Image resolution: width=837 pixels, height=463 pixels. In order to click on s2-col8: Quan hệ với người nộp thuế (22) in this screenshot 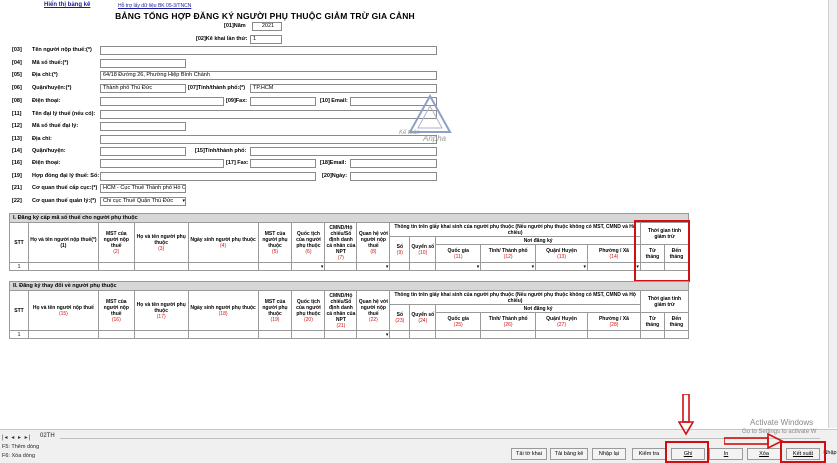, I will do `click(373, 310)`.